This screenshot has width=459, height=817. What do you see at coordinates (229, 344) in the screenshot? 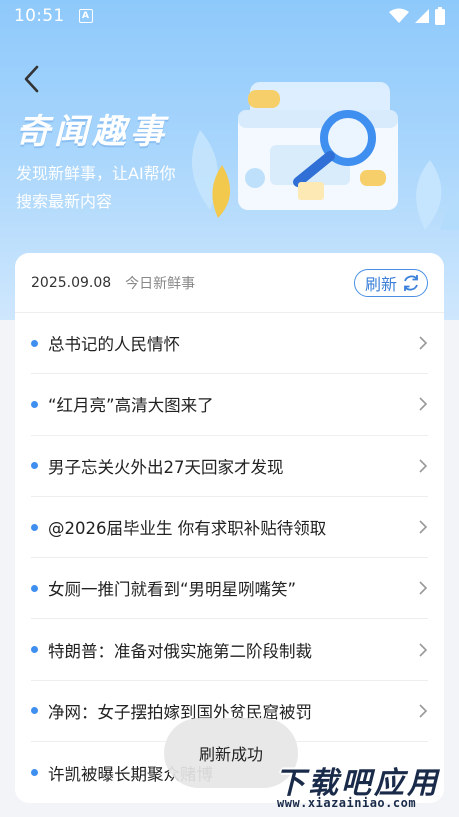
I see `list-item: 总书记的人民情怀` at bounding box center [229, 344].